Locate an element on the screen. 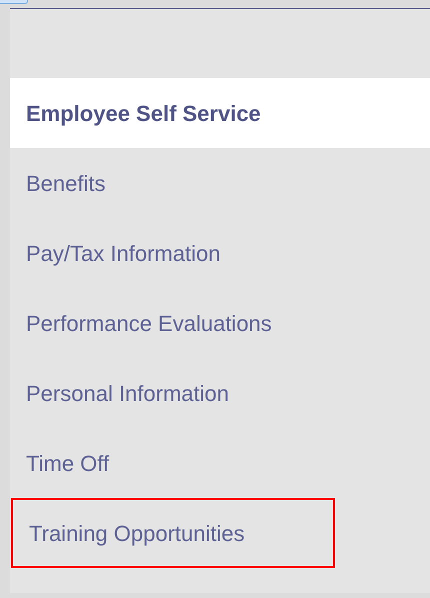 The image size is (430, 598). sidebar-item: Time Off is located at coordinates (60, 463).